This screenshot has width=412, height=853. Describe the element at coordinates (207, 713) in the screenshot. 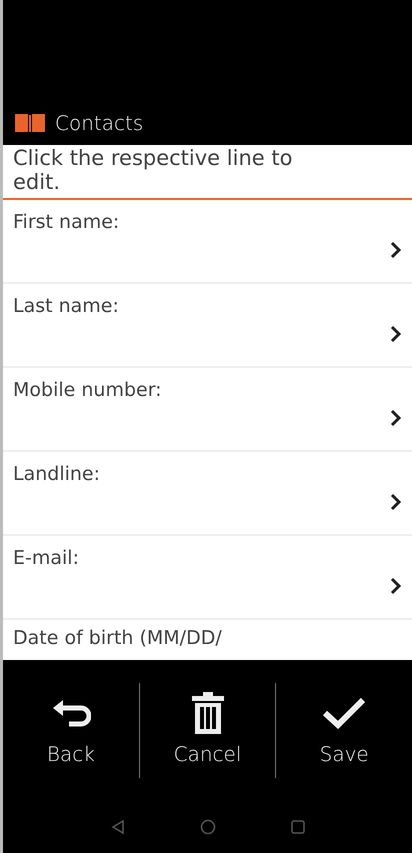

I see `trash-icon` at that location.